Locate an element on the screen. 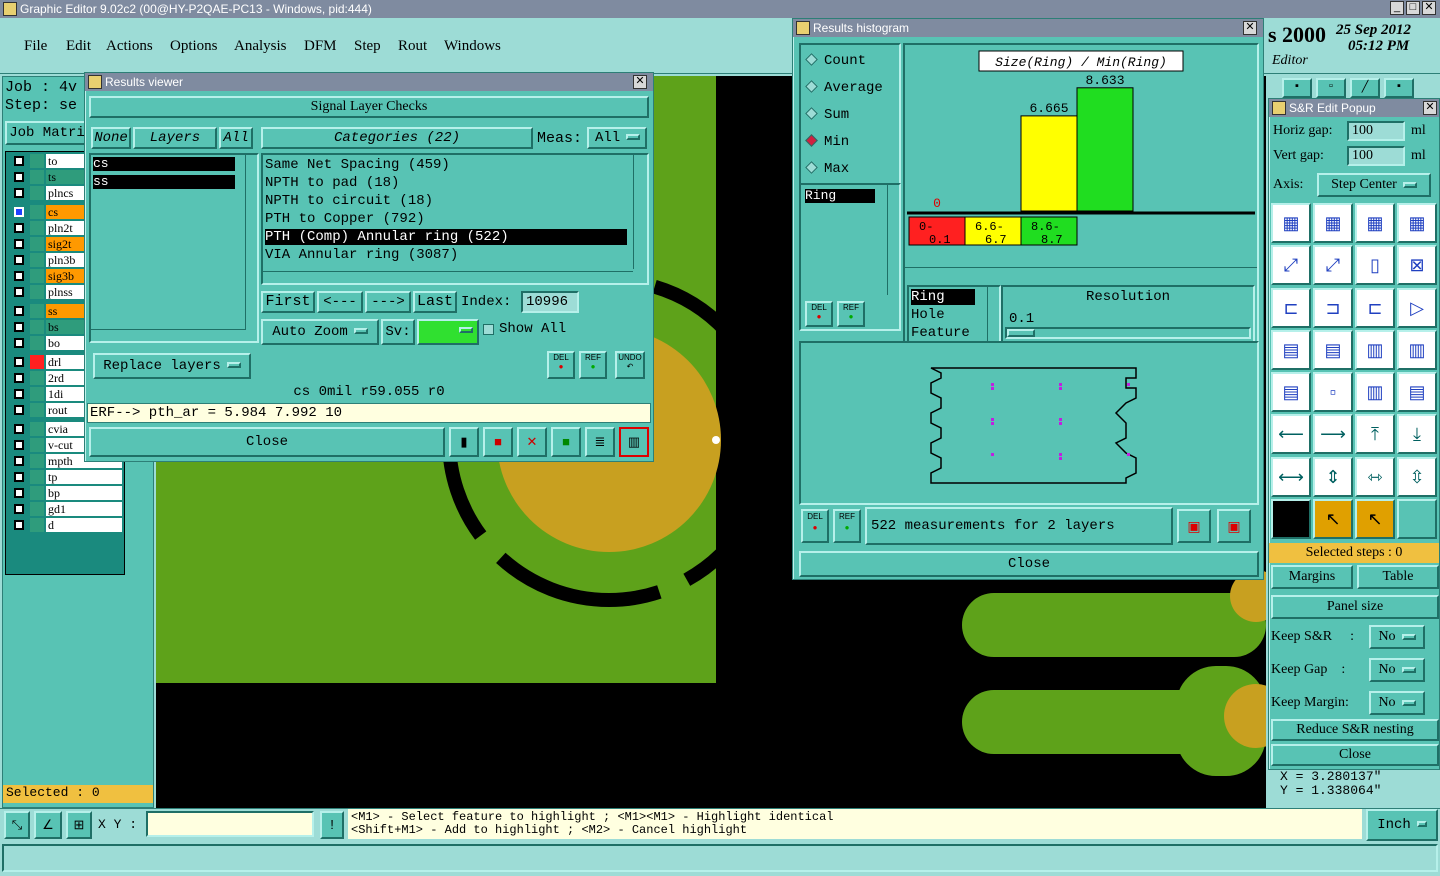 The image size is (1440, 876). sv-color-dropdown is located at coordinates (448, 332).